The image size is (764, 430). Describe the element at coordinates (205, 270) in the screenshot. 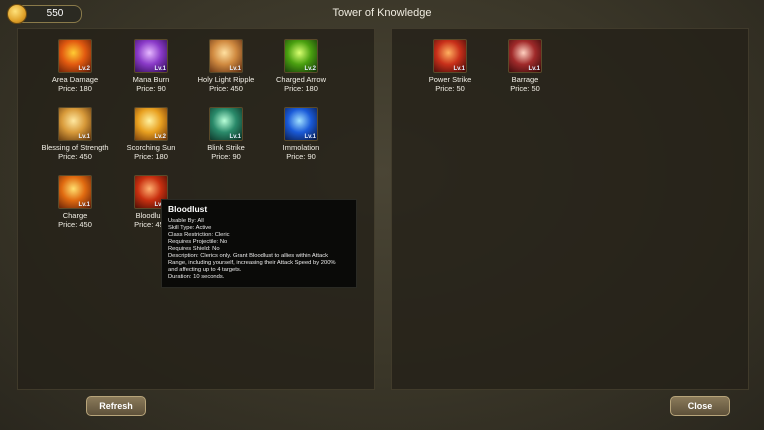

I see `tooltip-line: and affecting up to 4 targets.` at that location.